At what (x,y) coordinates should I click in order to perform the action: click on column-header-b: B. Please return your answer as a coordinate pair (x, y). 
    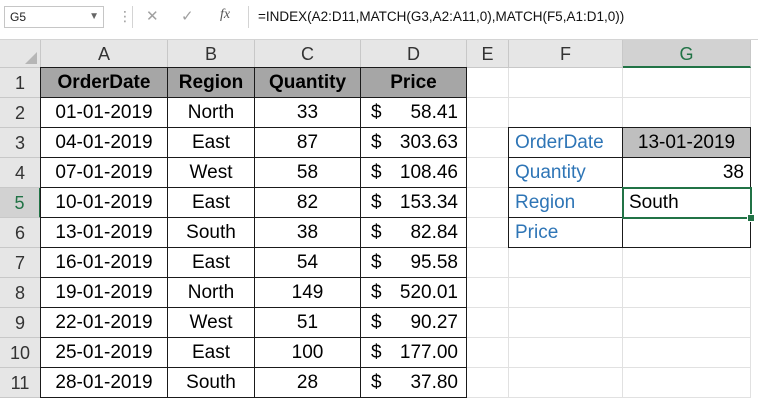
    Looking at the image, I should click on (211, 54).